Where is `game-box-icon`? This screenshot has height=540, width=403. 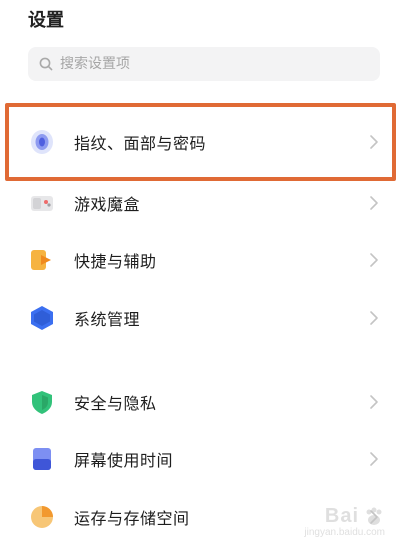 game-box-icon is located at coordinates (42, 203).